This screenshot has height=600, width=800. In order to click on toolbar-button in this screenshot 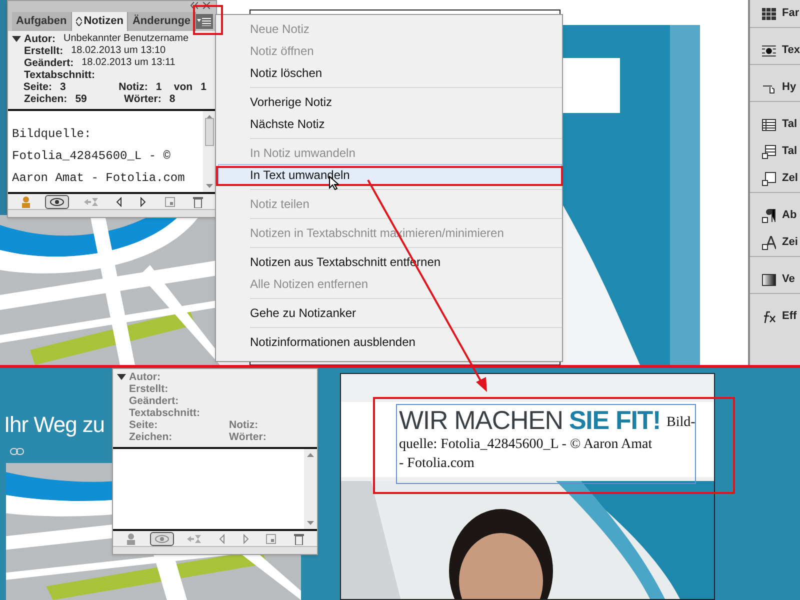, I will do `click(57, 201)`.